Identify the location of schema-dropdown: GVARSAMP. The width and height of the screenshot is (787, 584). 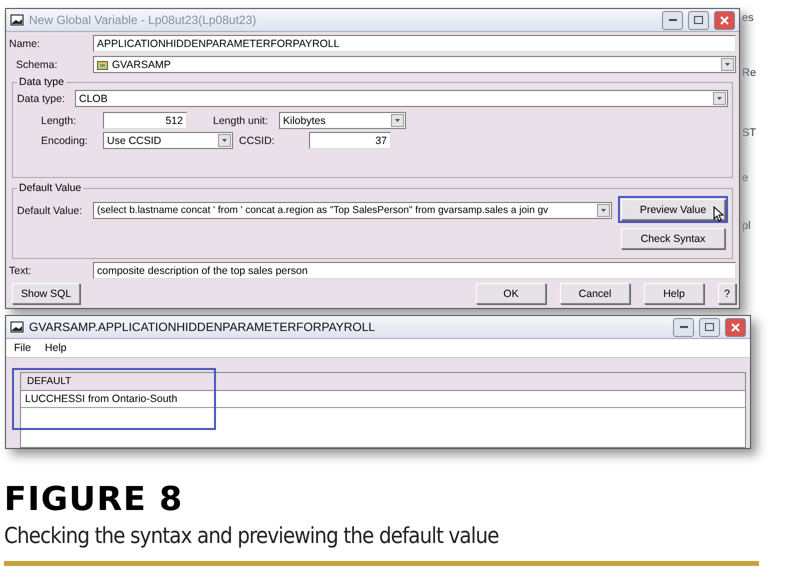
(414, 64).